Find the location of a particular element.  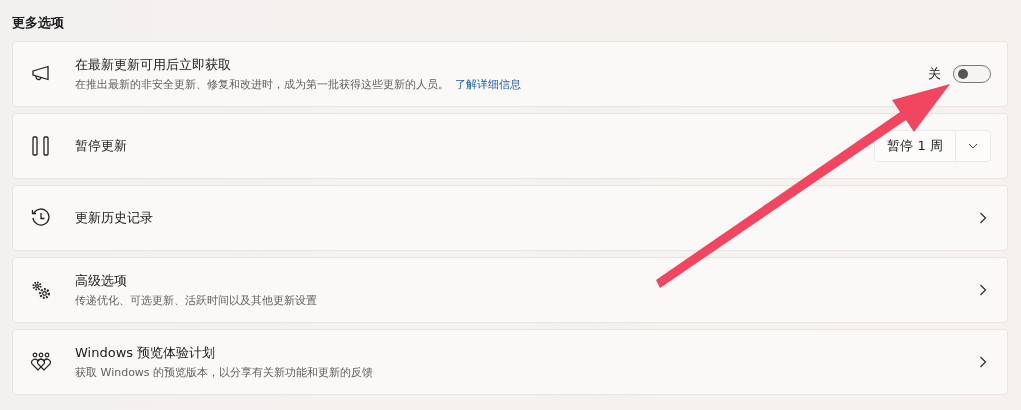

section-title: 更多选项 is located at coordinates (38, 23).